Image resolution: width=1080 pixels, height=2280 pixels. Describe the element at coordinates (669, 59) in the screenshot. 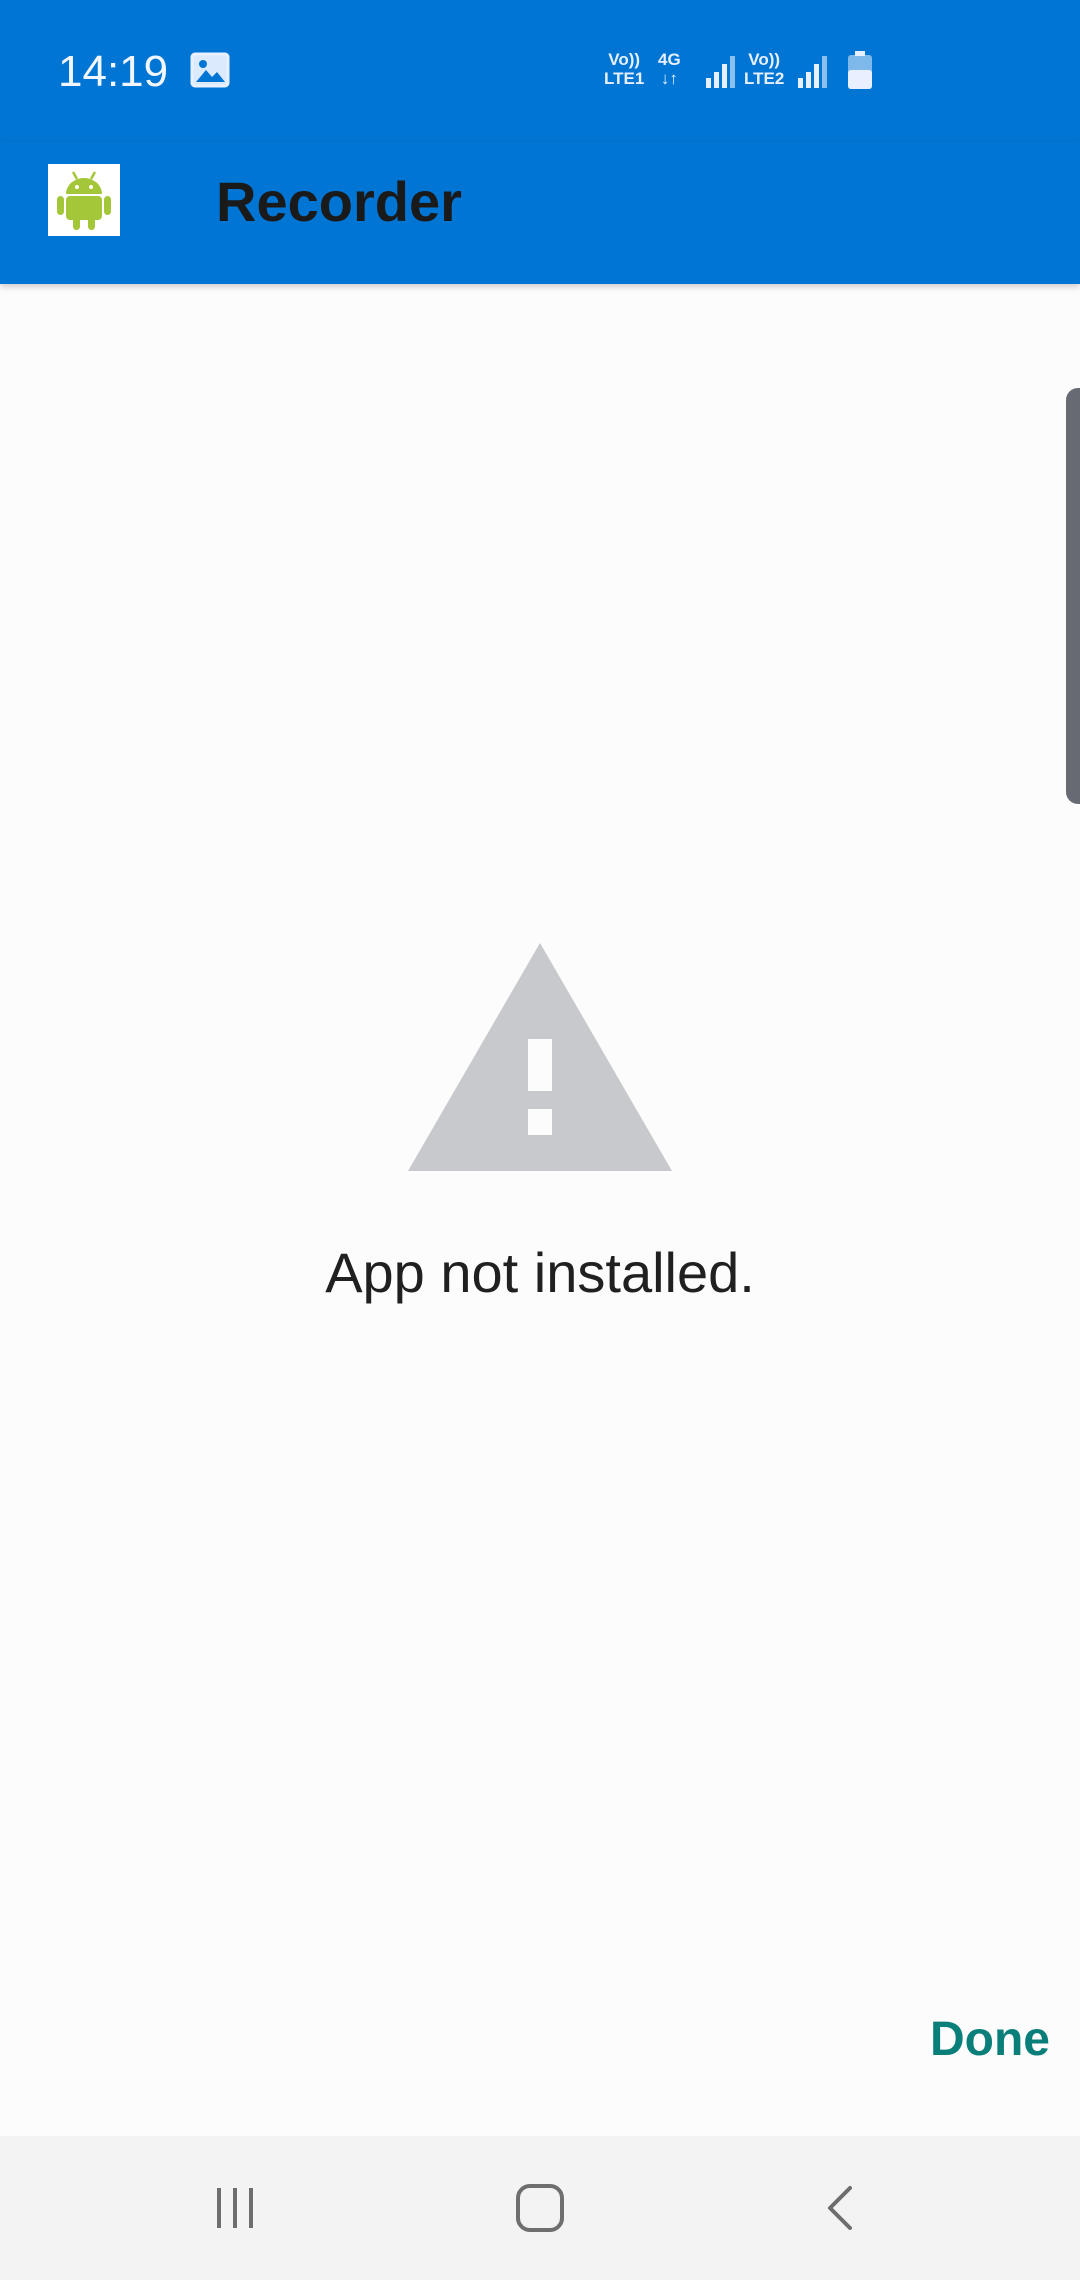

I see `network-type-label: 4G` at that location.